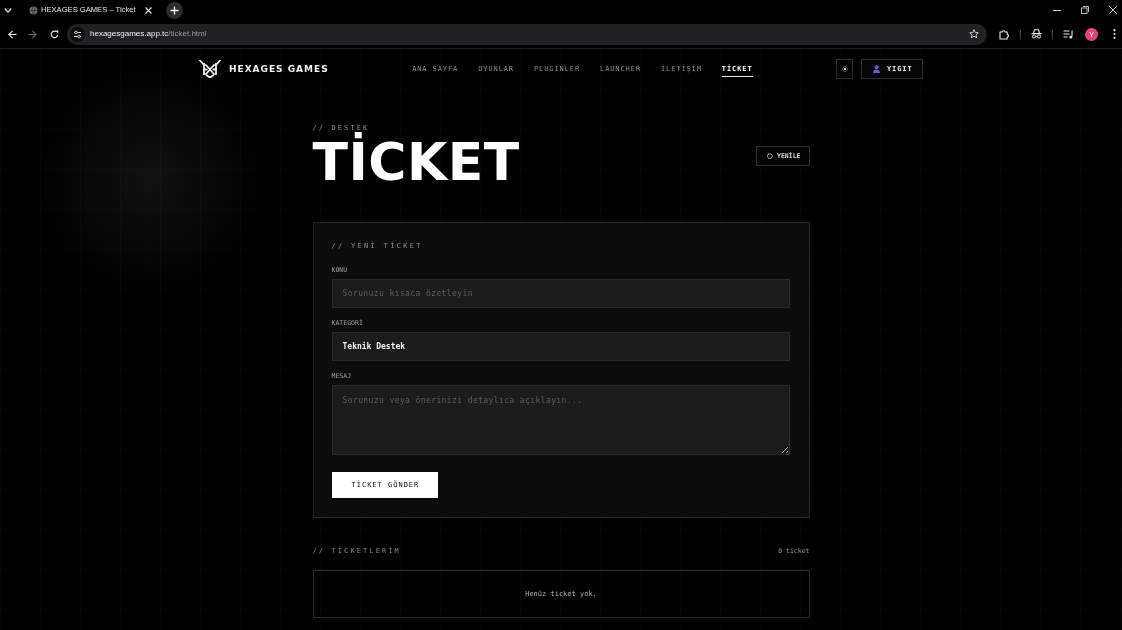 The image size is (1122, 630). Describe the element at coordinates (974, 34) in the screenshot. I see `bookmark-star-icon` at that location.